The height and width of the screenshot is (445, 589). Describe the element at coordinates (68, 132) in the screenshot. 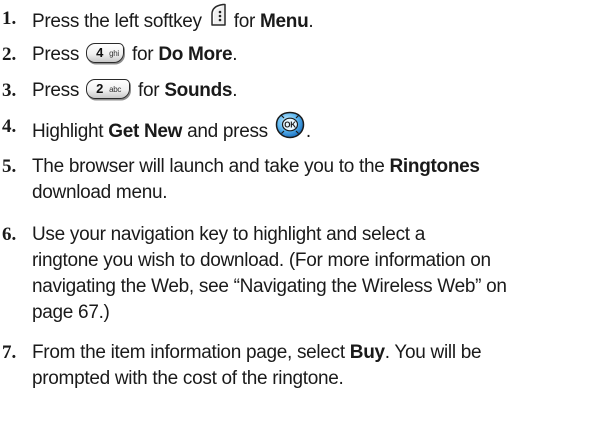

I see `step-text: Highlight` at that location.